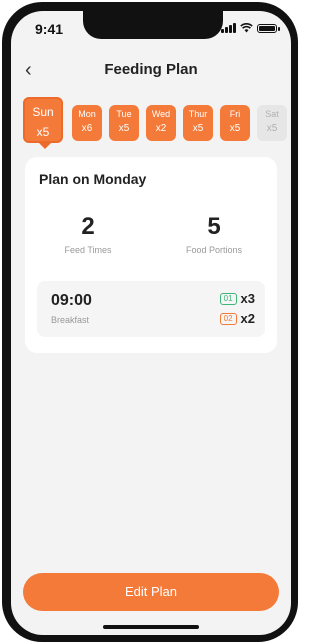 Image resolution: width=320 pixels, height=644 pixels. Describe the element at coordinates (93, 179) in the screenshot. I see `plan-title: Plan on Monday` at that location.